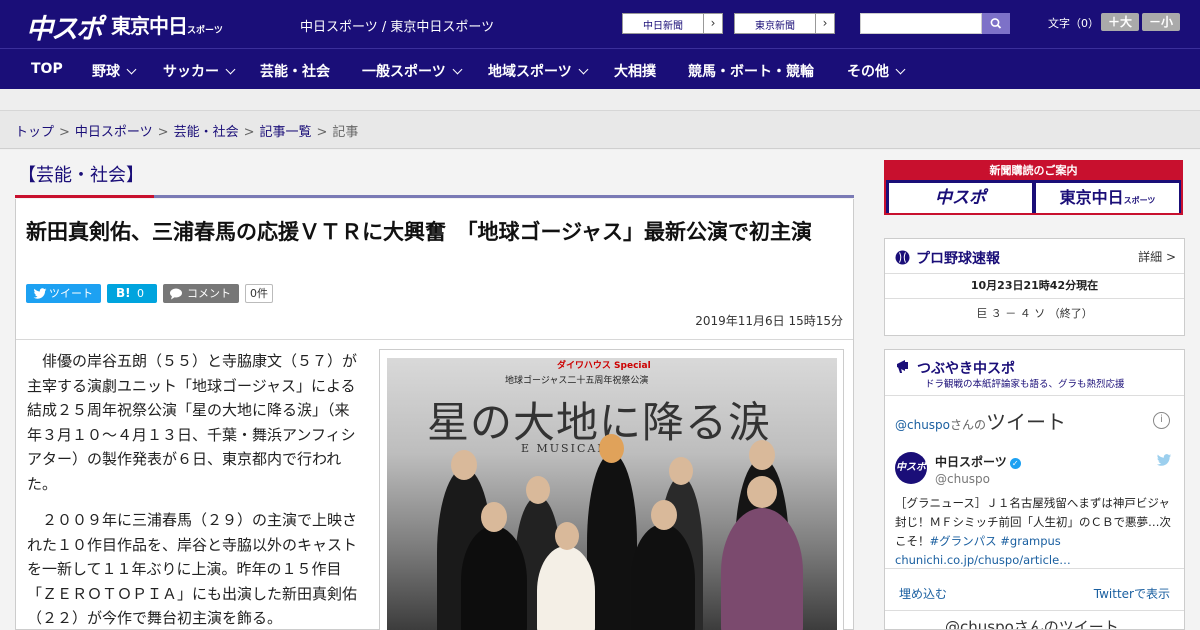  What do you see at coordinates (1107, 198) in the screenshot?
I see `ad-tokyo-chunichi-logo: 東京中日スポーツ` at bounding box center [1107, 198].